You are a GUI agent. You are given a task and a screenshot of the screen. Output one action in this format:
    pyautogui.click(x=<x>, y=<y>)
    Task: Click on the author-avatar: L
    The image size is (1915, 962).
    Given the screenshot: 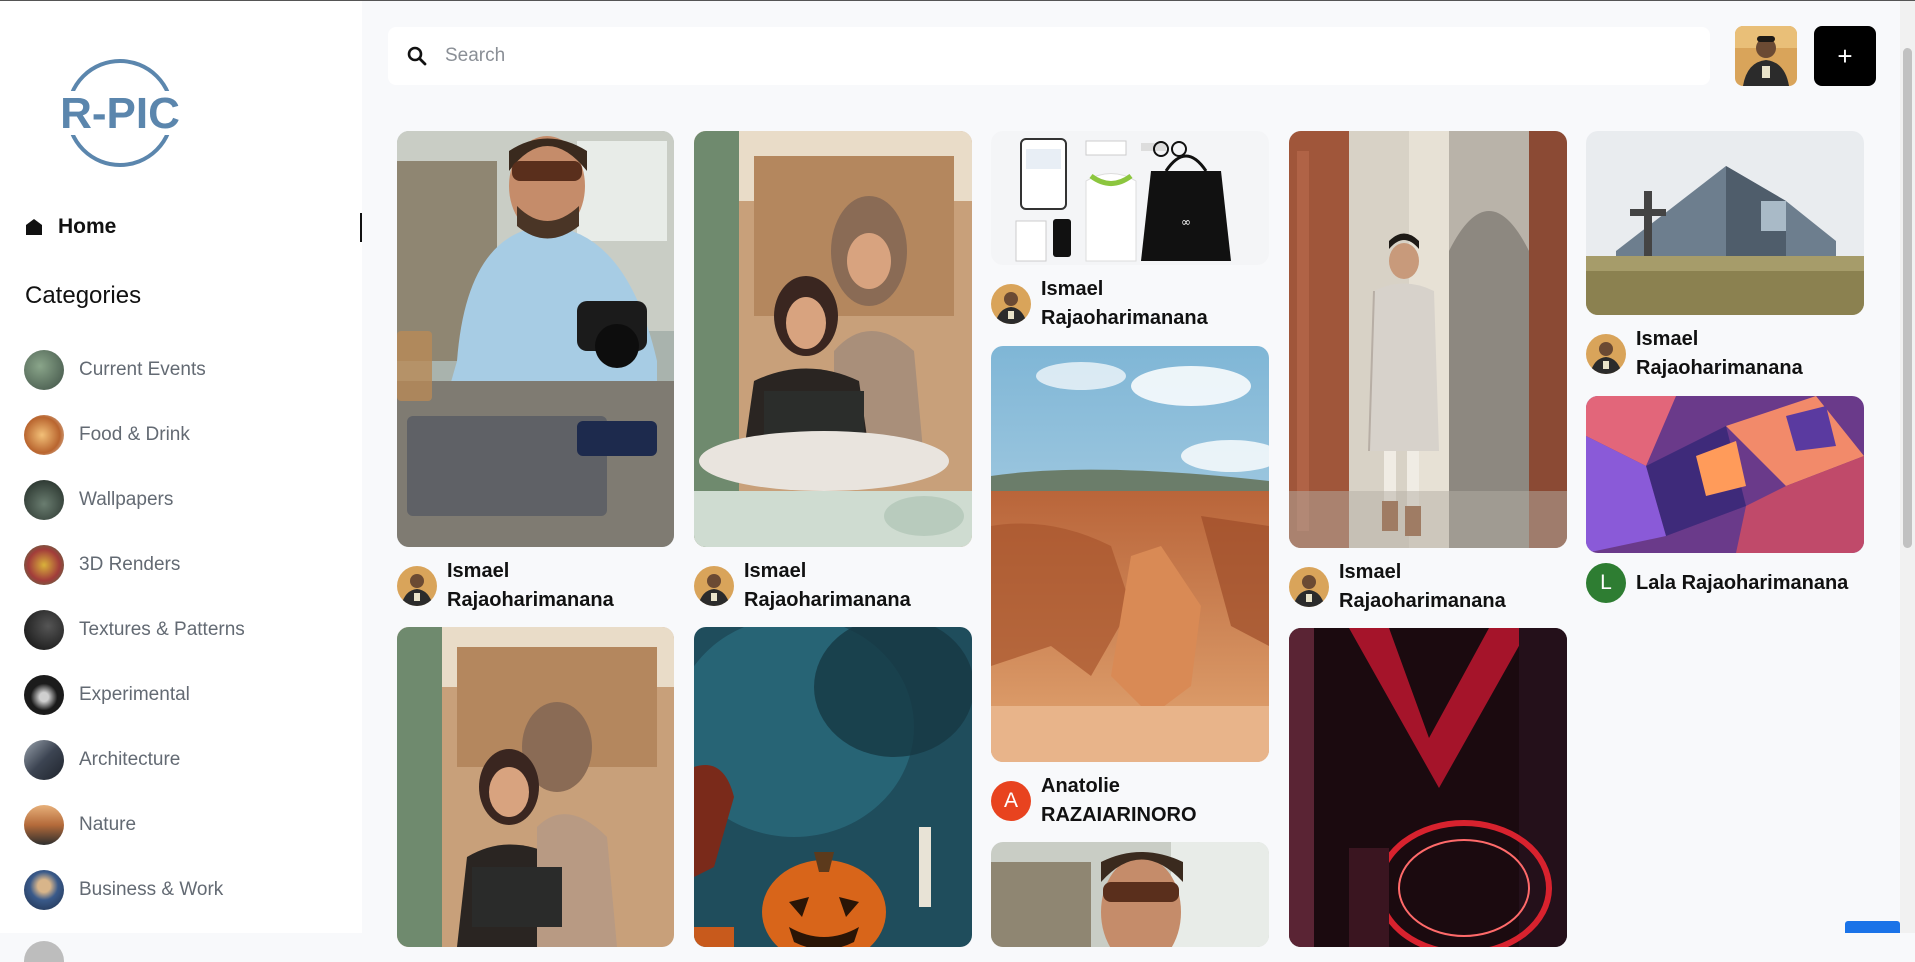 What is the action you would take?
    pyautogui.click(x=1606, y=583)
    